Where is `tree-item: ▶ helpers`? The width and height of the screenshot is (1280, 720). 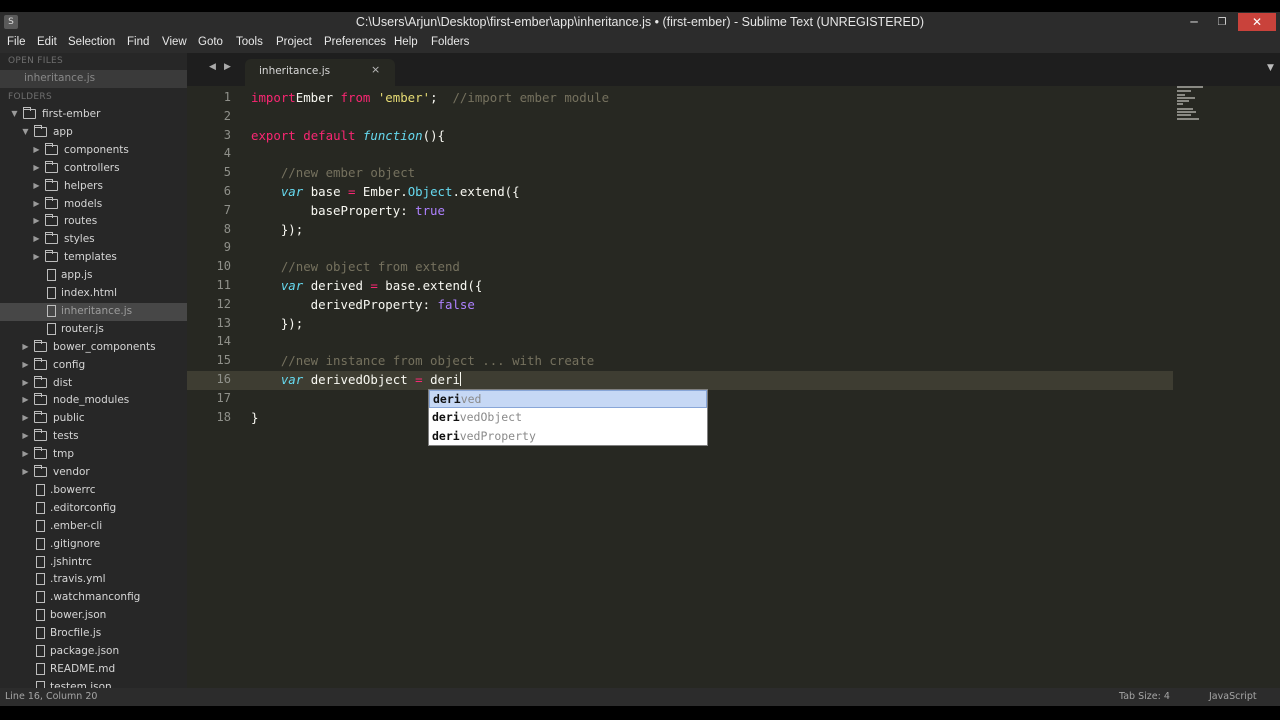
tree-item: ▶ helpers is located at coordinates (93, 187).